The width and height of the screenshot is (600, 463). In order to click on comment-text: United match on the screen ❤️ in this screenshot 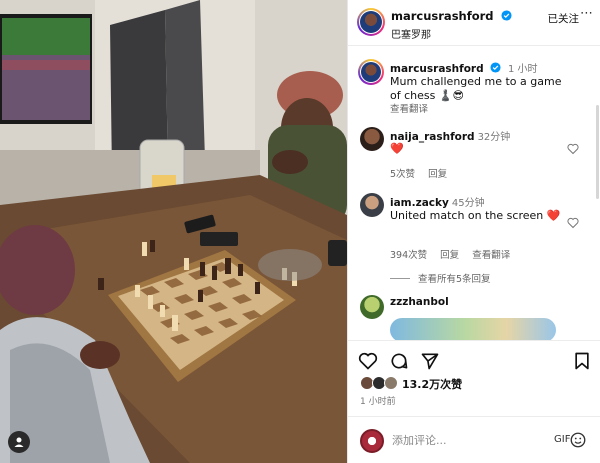, I will do `click(475, 215)`.